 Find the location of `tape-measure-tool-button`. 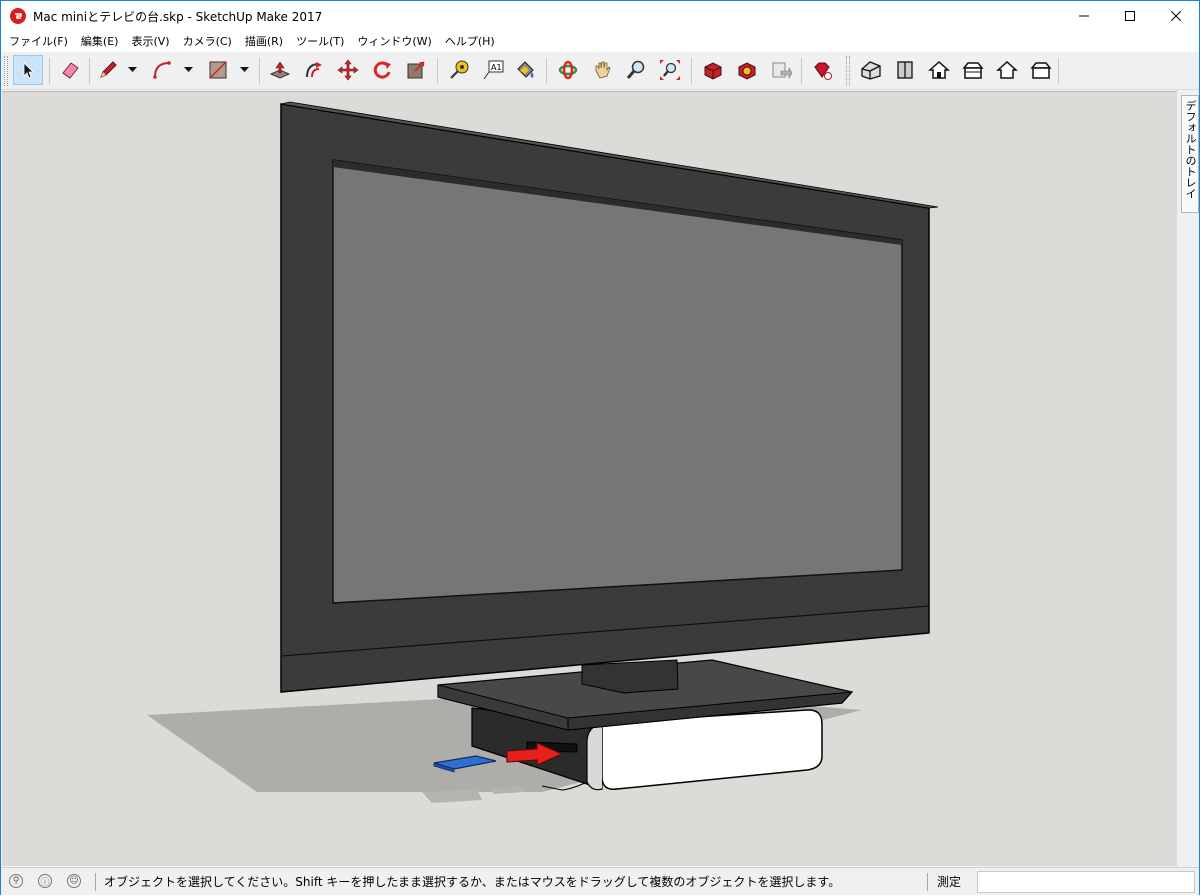

tape-measure-tool-button is located at coordinates (459, 70).